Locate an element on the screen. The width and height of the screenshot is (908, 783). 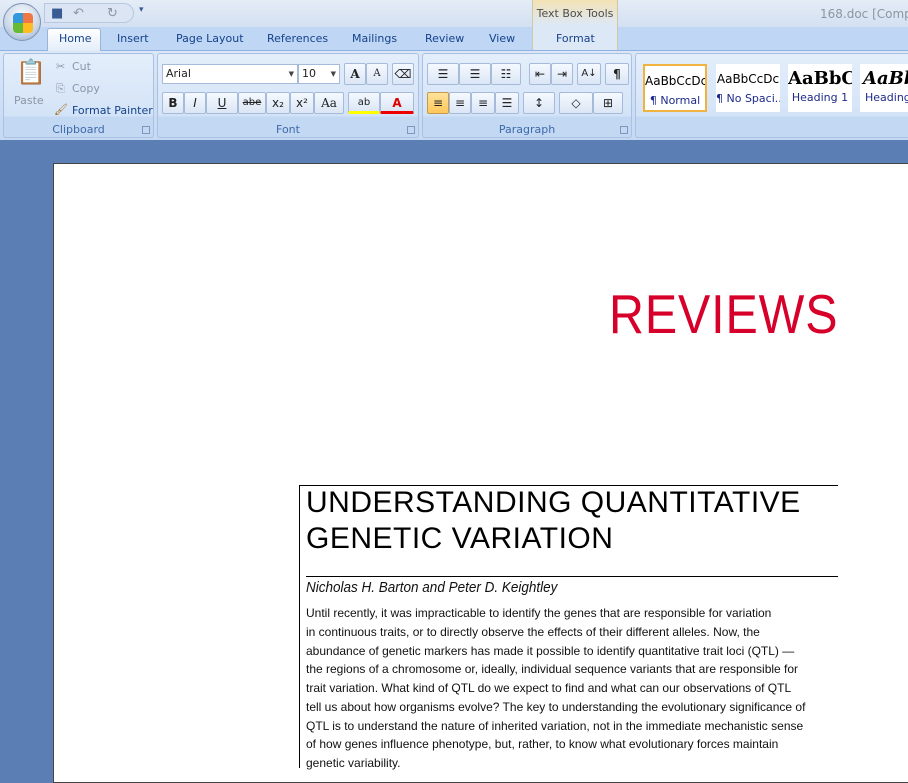
clipboard-group-label: Clipboard is located at coordinates (78, 129).